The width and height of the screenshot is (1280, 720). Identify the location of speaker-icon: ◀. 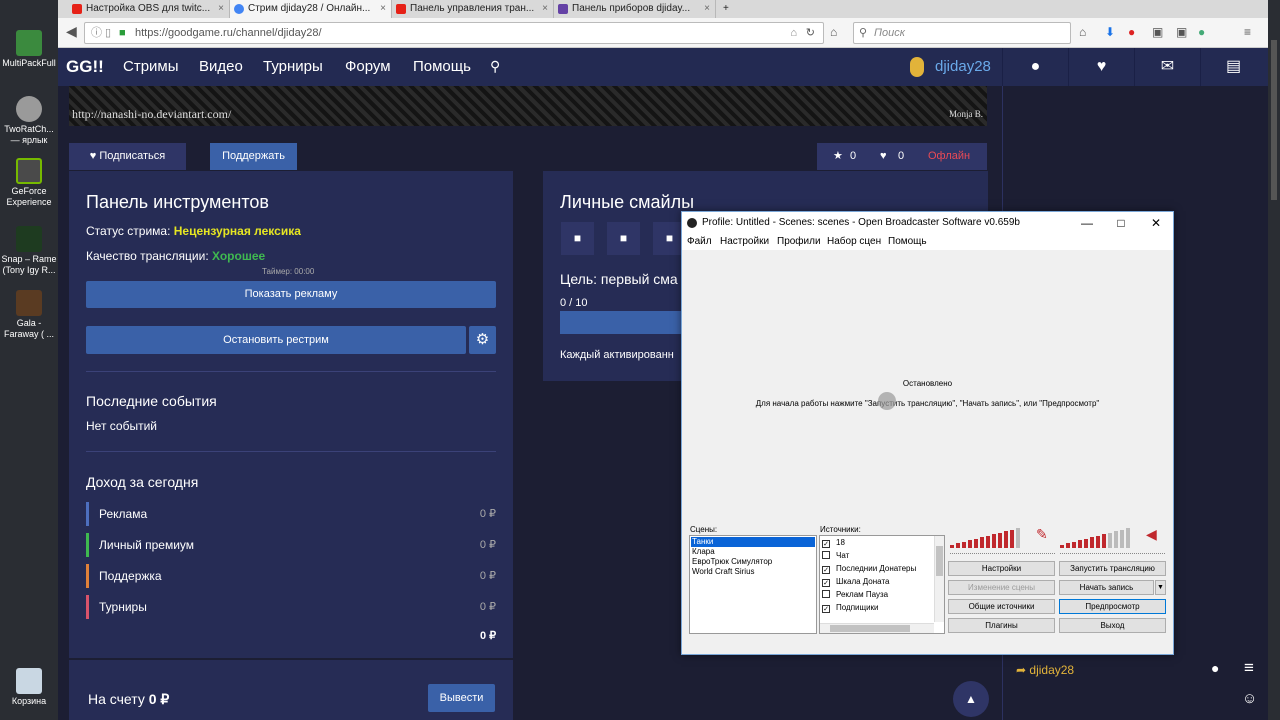
(1151, 534).